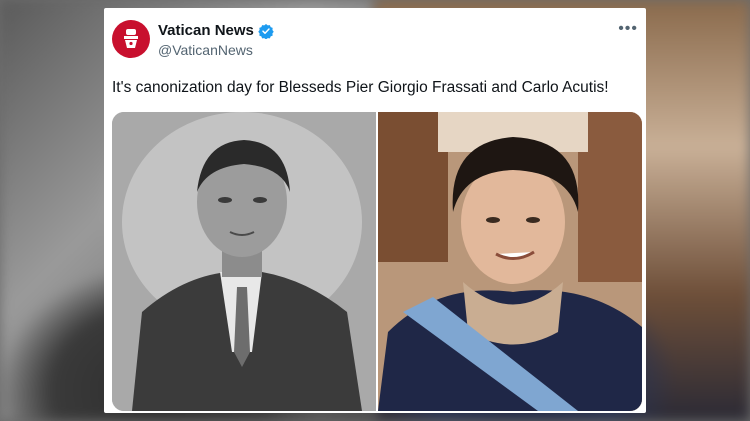  I want to click on more-horizontal-icon: •••, so click(628, 29).